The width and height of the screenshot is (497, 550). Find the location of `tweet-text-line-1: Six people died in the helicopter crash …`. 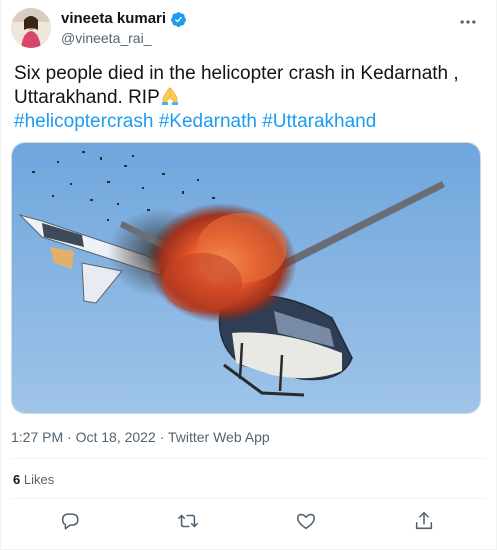

tweet-text-line-1: Six people died in the helicopter crash … is located at coordinates (236, 73).